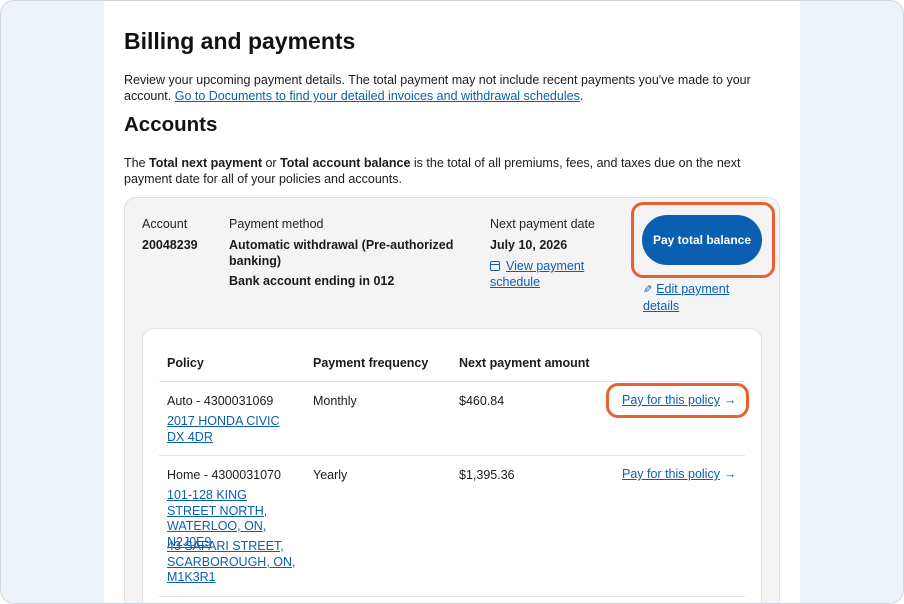 The width and height of the screenshot is (904, 604). What do you see at coordinates (220, 401) in the screenshot?
I see `policy-name: Auto - 4300031069` at bounding box center [220, 401].